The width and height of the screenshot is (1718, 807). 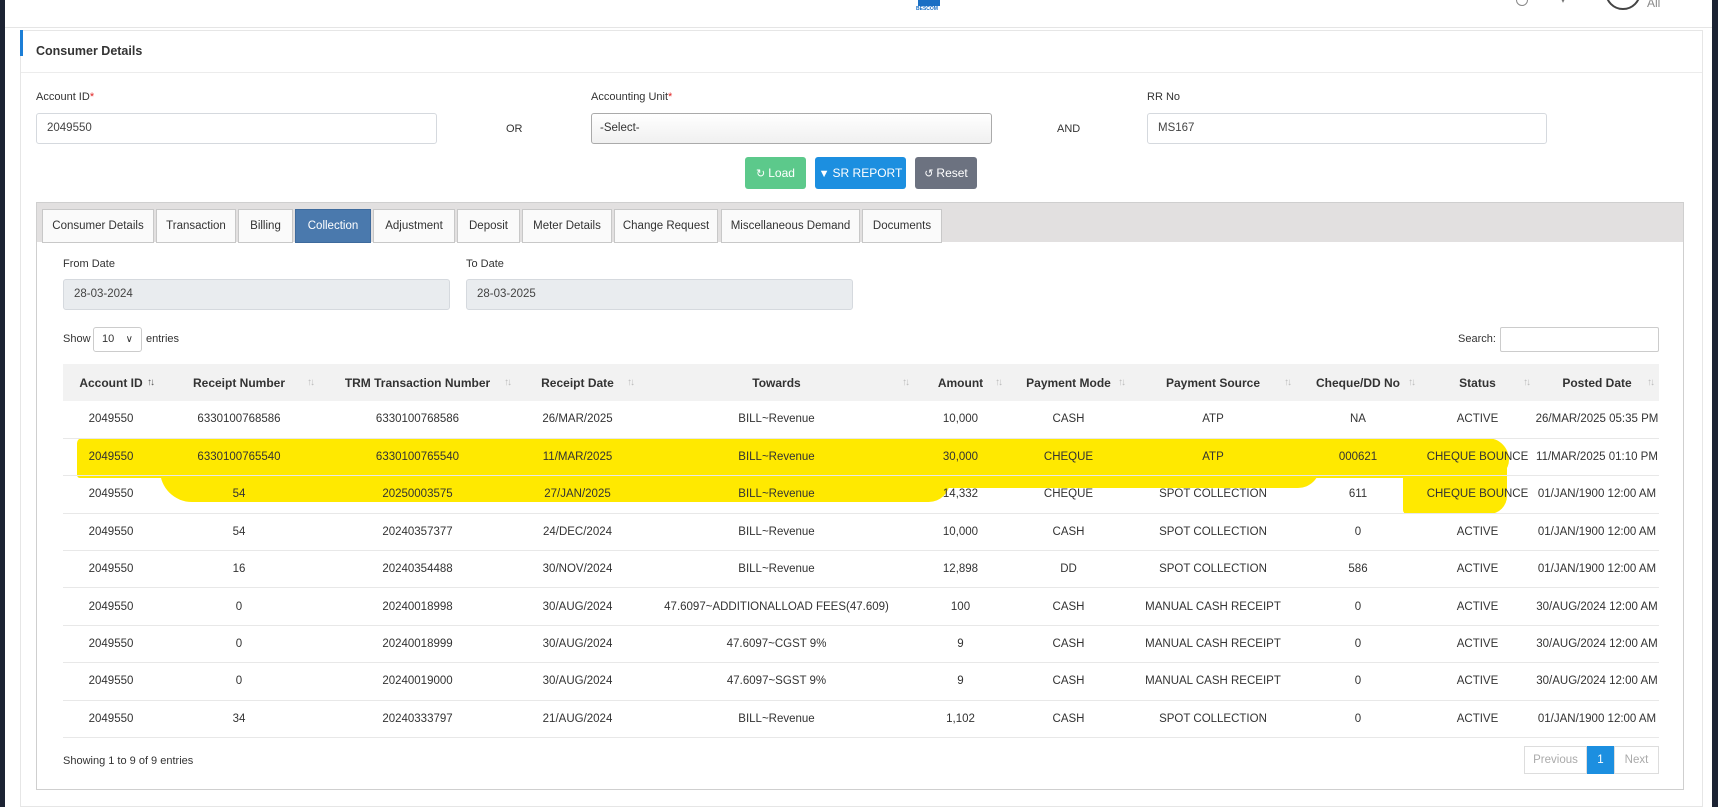 I want to click on column-header: Receipt Date ↑↓, so click(x=577, y=382).